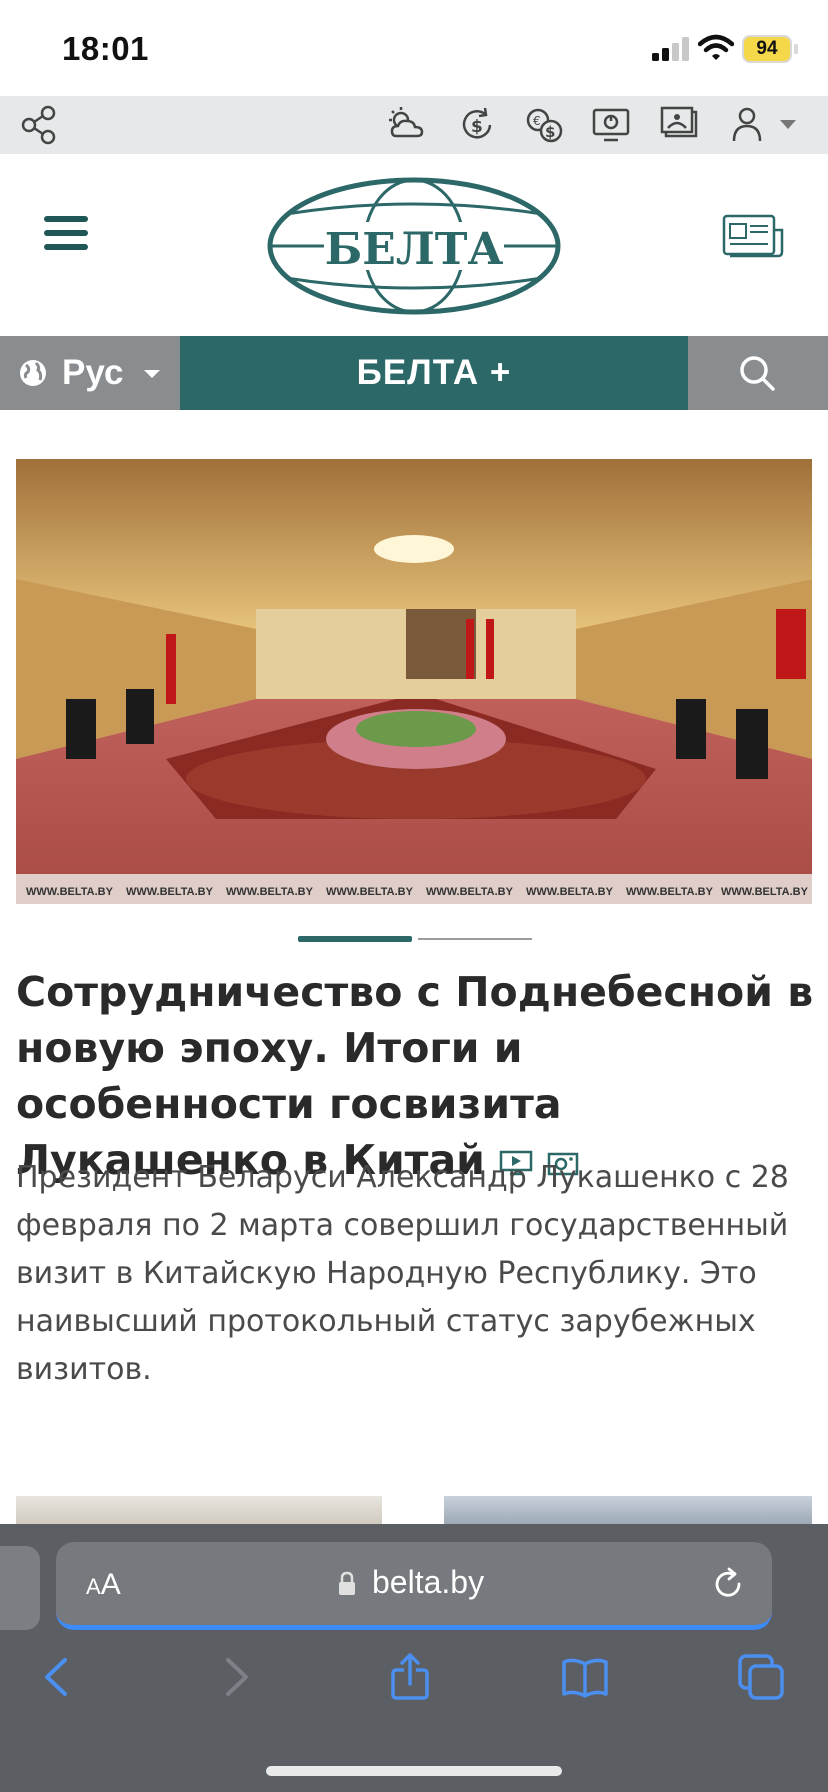  What do you see at coordinates (753, 237) in the screenshot?
I see `newspaper-icon` at bounding box center [753, 237].